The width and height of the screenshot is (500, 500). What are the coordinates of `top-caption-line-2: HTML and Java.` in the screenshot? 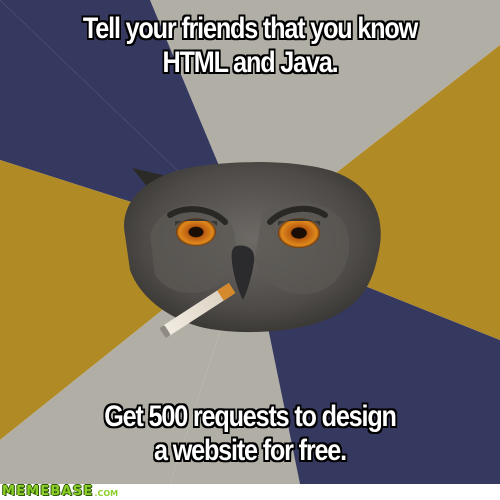 It's located at (250, 62).